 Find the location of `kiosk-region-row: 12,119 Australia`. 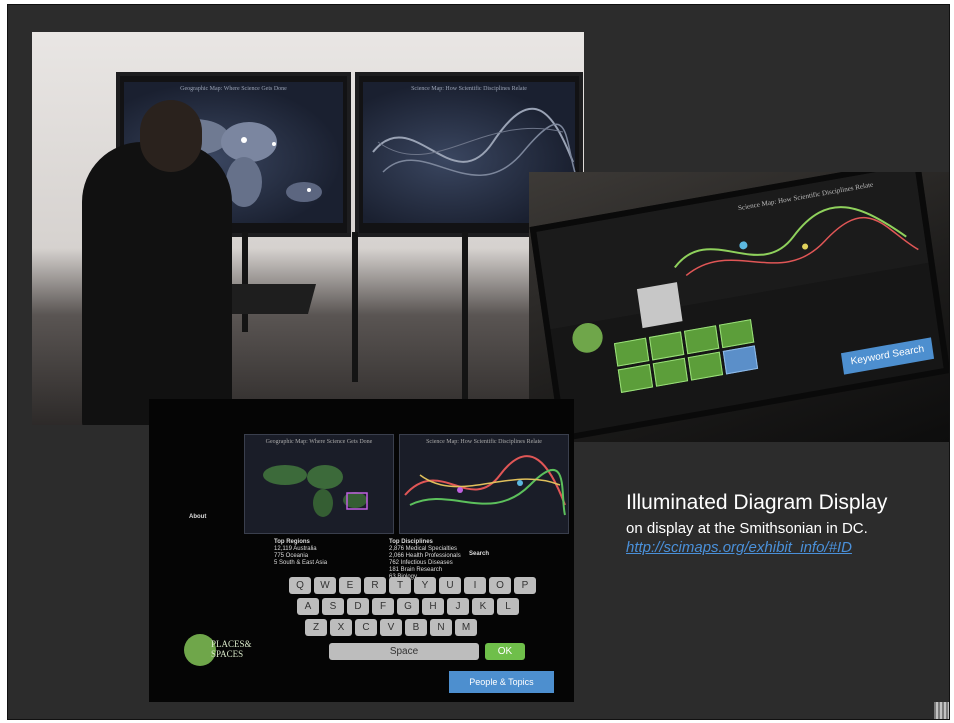

kiosk-region-row: 12,119 Australia is located at coordinates (295, 549).